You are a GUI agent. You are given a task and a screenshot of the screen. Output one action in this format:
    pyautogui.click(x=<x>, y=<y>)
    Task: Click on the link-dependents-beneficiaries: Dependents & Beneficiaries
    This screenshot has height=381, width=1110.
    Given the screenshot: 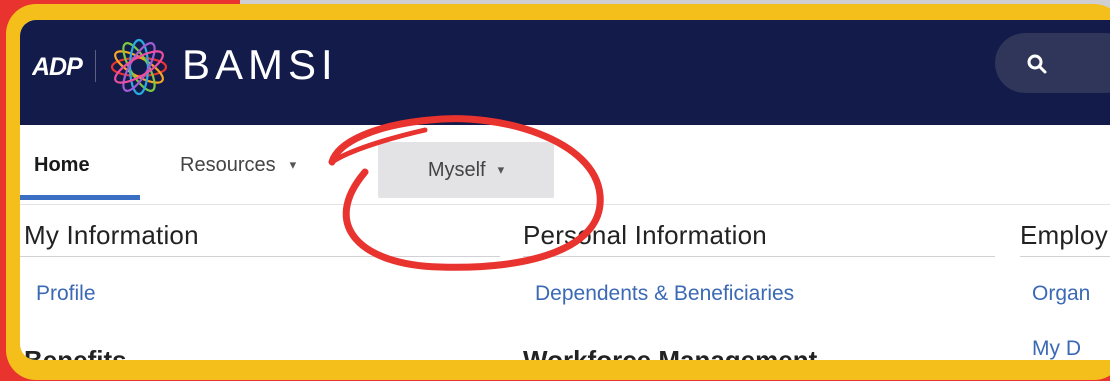 What is the action you would take?
    pyautogui.click(x=664, y=294)
    